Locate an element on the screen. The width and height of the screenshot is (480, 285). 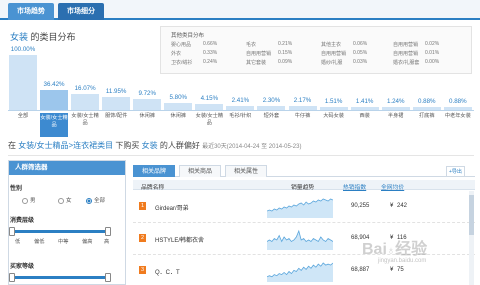
bar-value-label: 16.07% is located at coordinates (85, 88).